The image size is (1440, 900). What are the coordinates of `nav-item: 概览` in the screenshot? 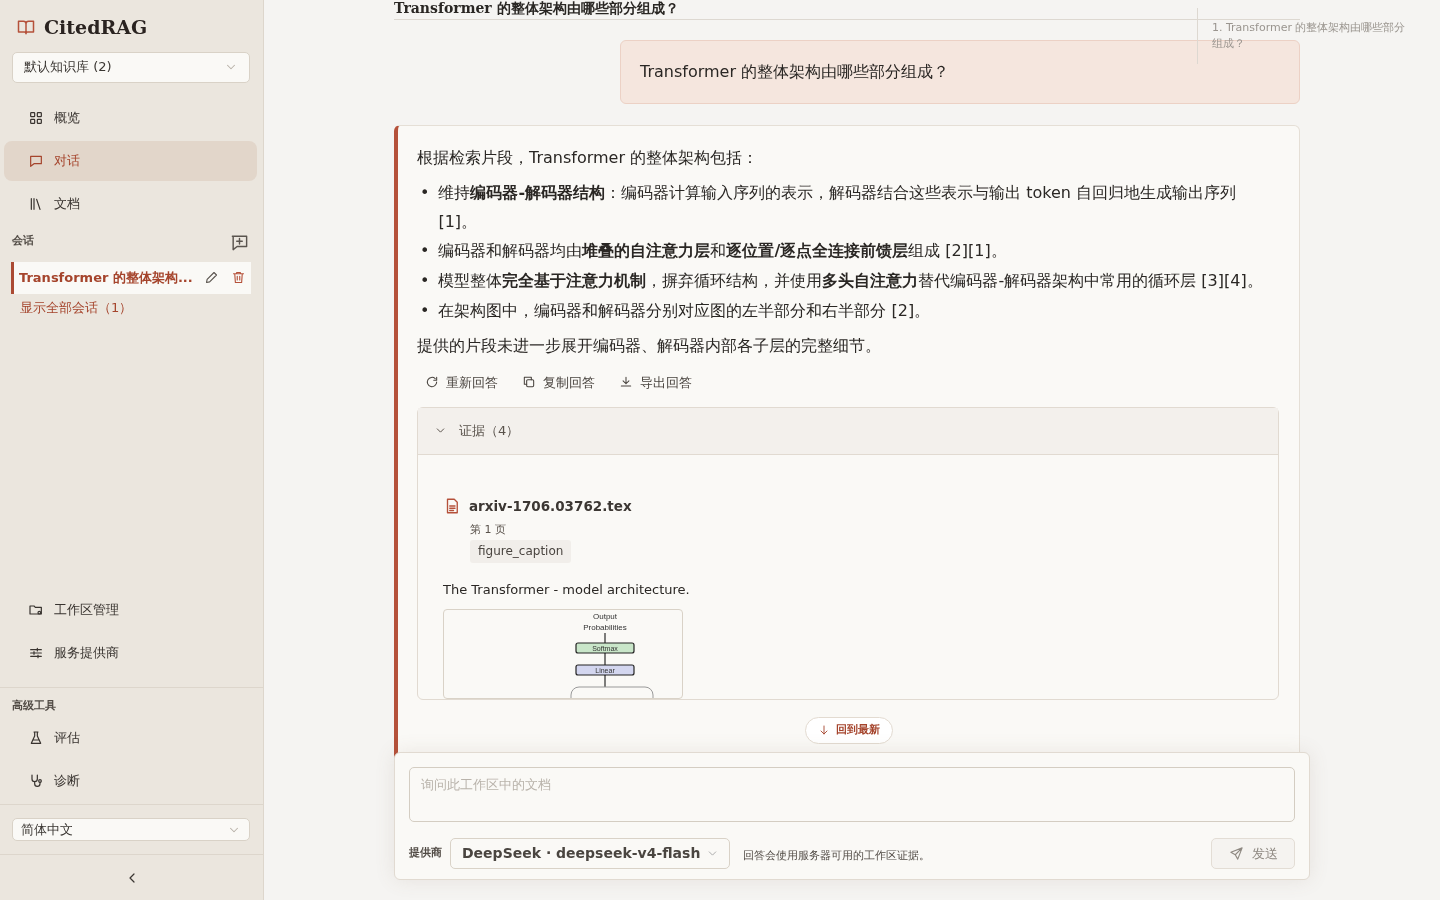 It's located at (130, 117).